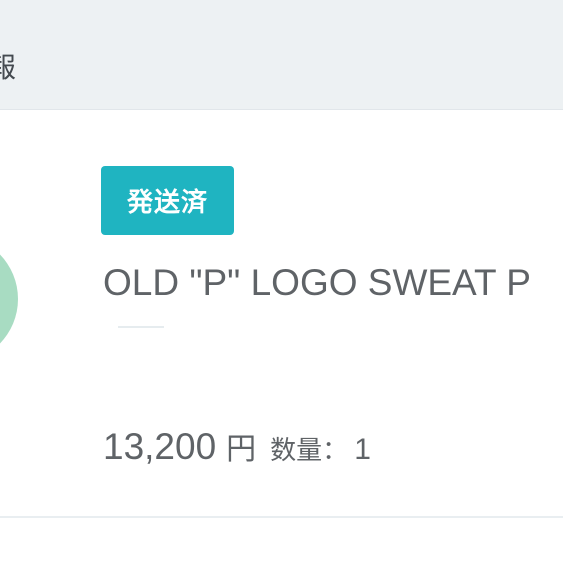 Image resolution: width=563 pixels, height=563 pixels. Describe the element at coordinates (281, 517) in the screenshot. I see `item-divider` at that location.